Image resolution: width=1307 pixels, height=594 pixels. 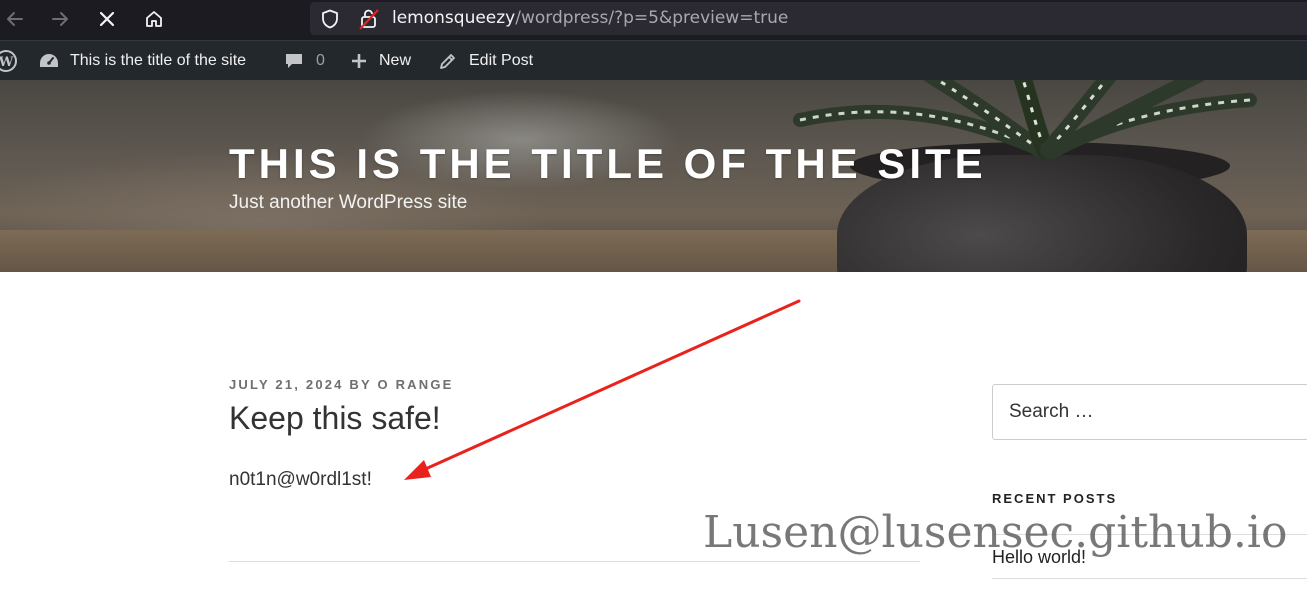 What do you see at coordinates (417, 470) in the screenshot?
I see `annotation-arrow-head` at bounding box center [417, 470].